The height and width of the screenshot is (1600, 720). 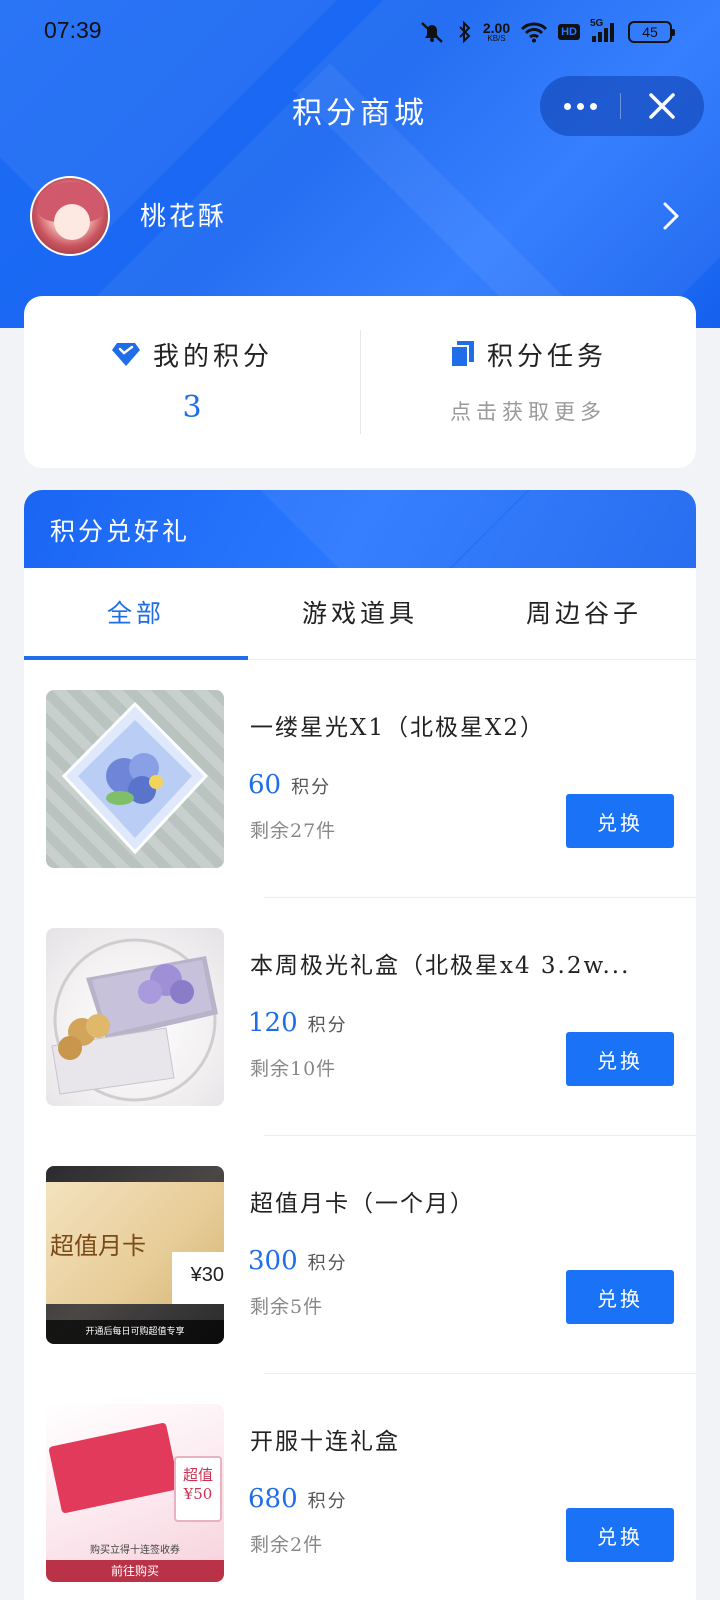 I want to click on my-points-header: 我的积分, so click(x=192, y=354).